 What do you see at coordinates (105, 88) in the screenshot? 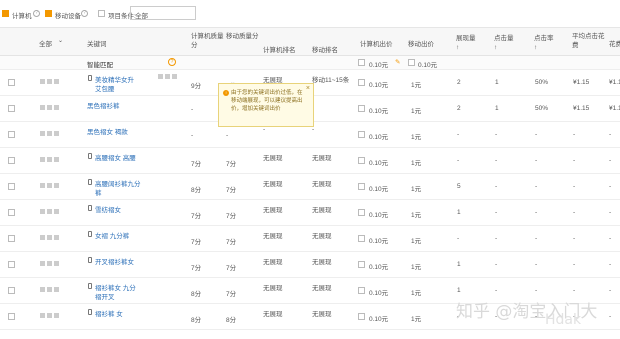
I see `keyword-link-line2: 艾包腰` at bounding box center [105, 88].